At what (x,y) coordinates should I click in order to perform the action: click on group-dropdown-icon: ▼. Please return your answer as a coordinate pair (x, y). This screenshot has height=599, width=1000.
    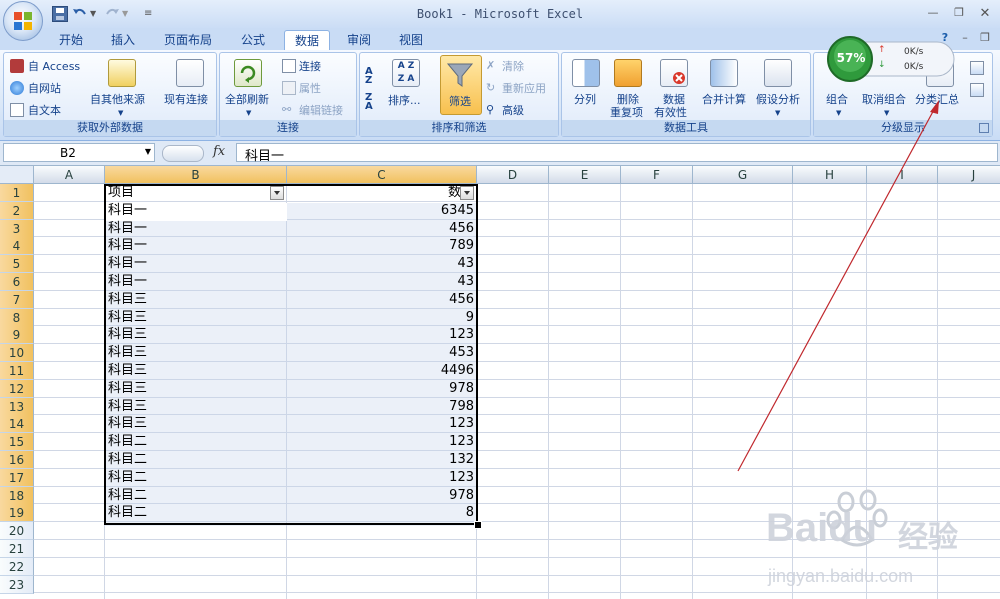
    Looking at the image, I should click on (838, 113).